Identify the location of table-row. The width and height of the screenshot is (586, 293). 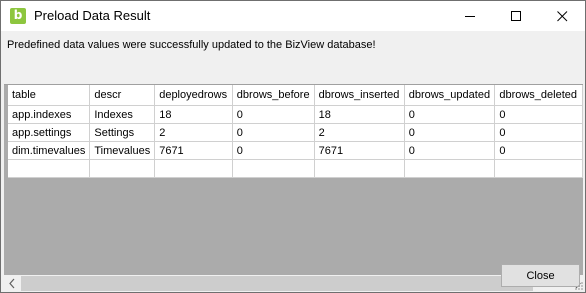
(295, 168).